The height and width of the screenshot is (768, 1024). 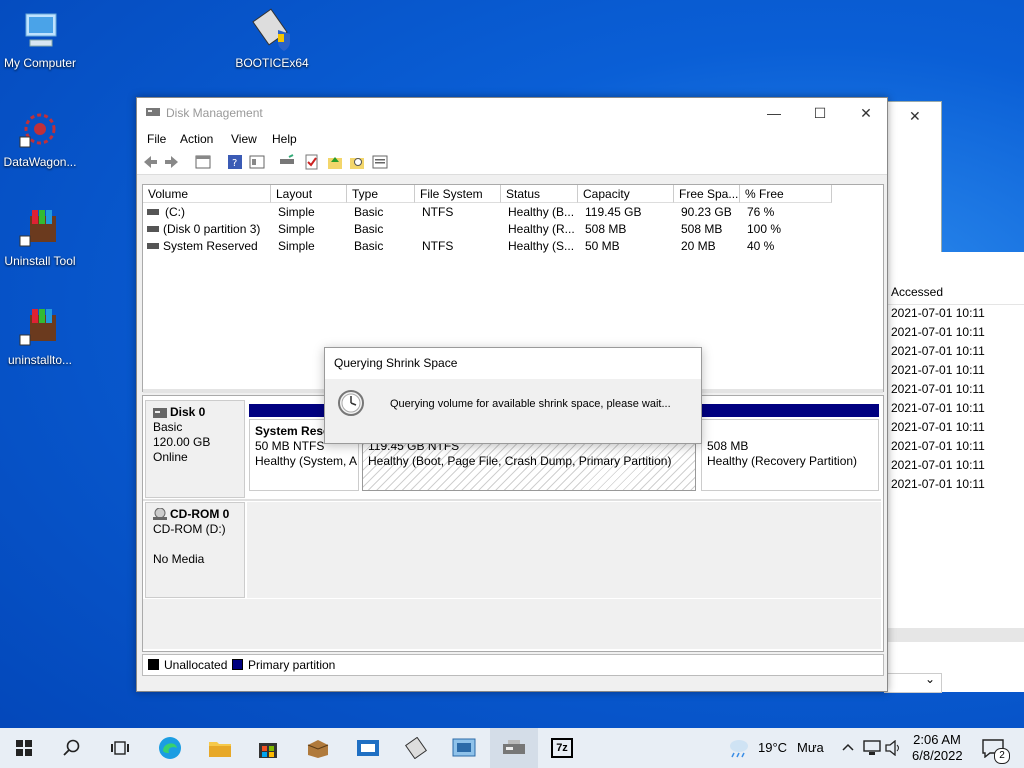 What do you see at coordinates (72, 748) in the screenshot?
I see `search-button` at bounding box center [72, 748].